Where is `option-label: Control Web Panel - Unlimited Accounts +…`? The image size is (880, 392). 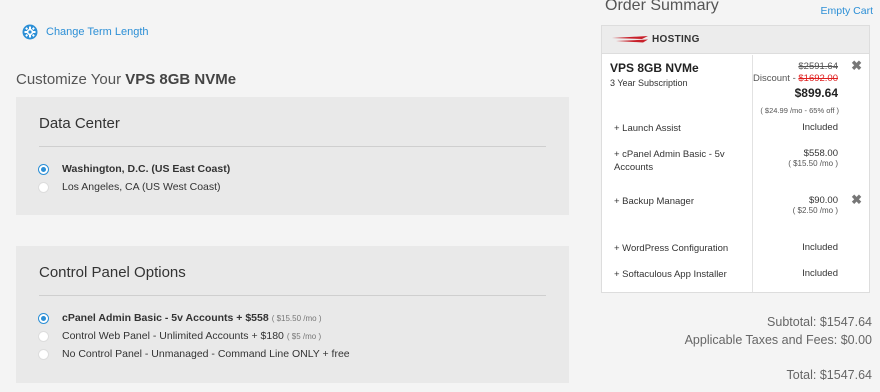 option-label: Control Web Panel - Unlimited Accounts +… is located at coordinates (173, 336).